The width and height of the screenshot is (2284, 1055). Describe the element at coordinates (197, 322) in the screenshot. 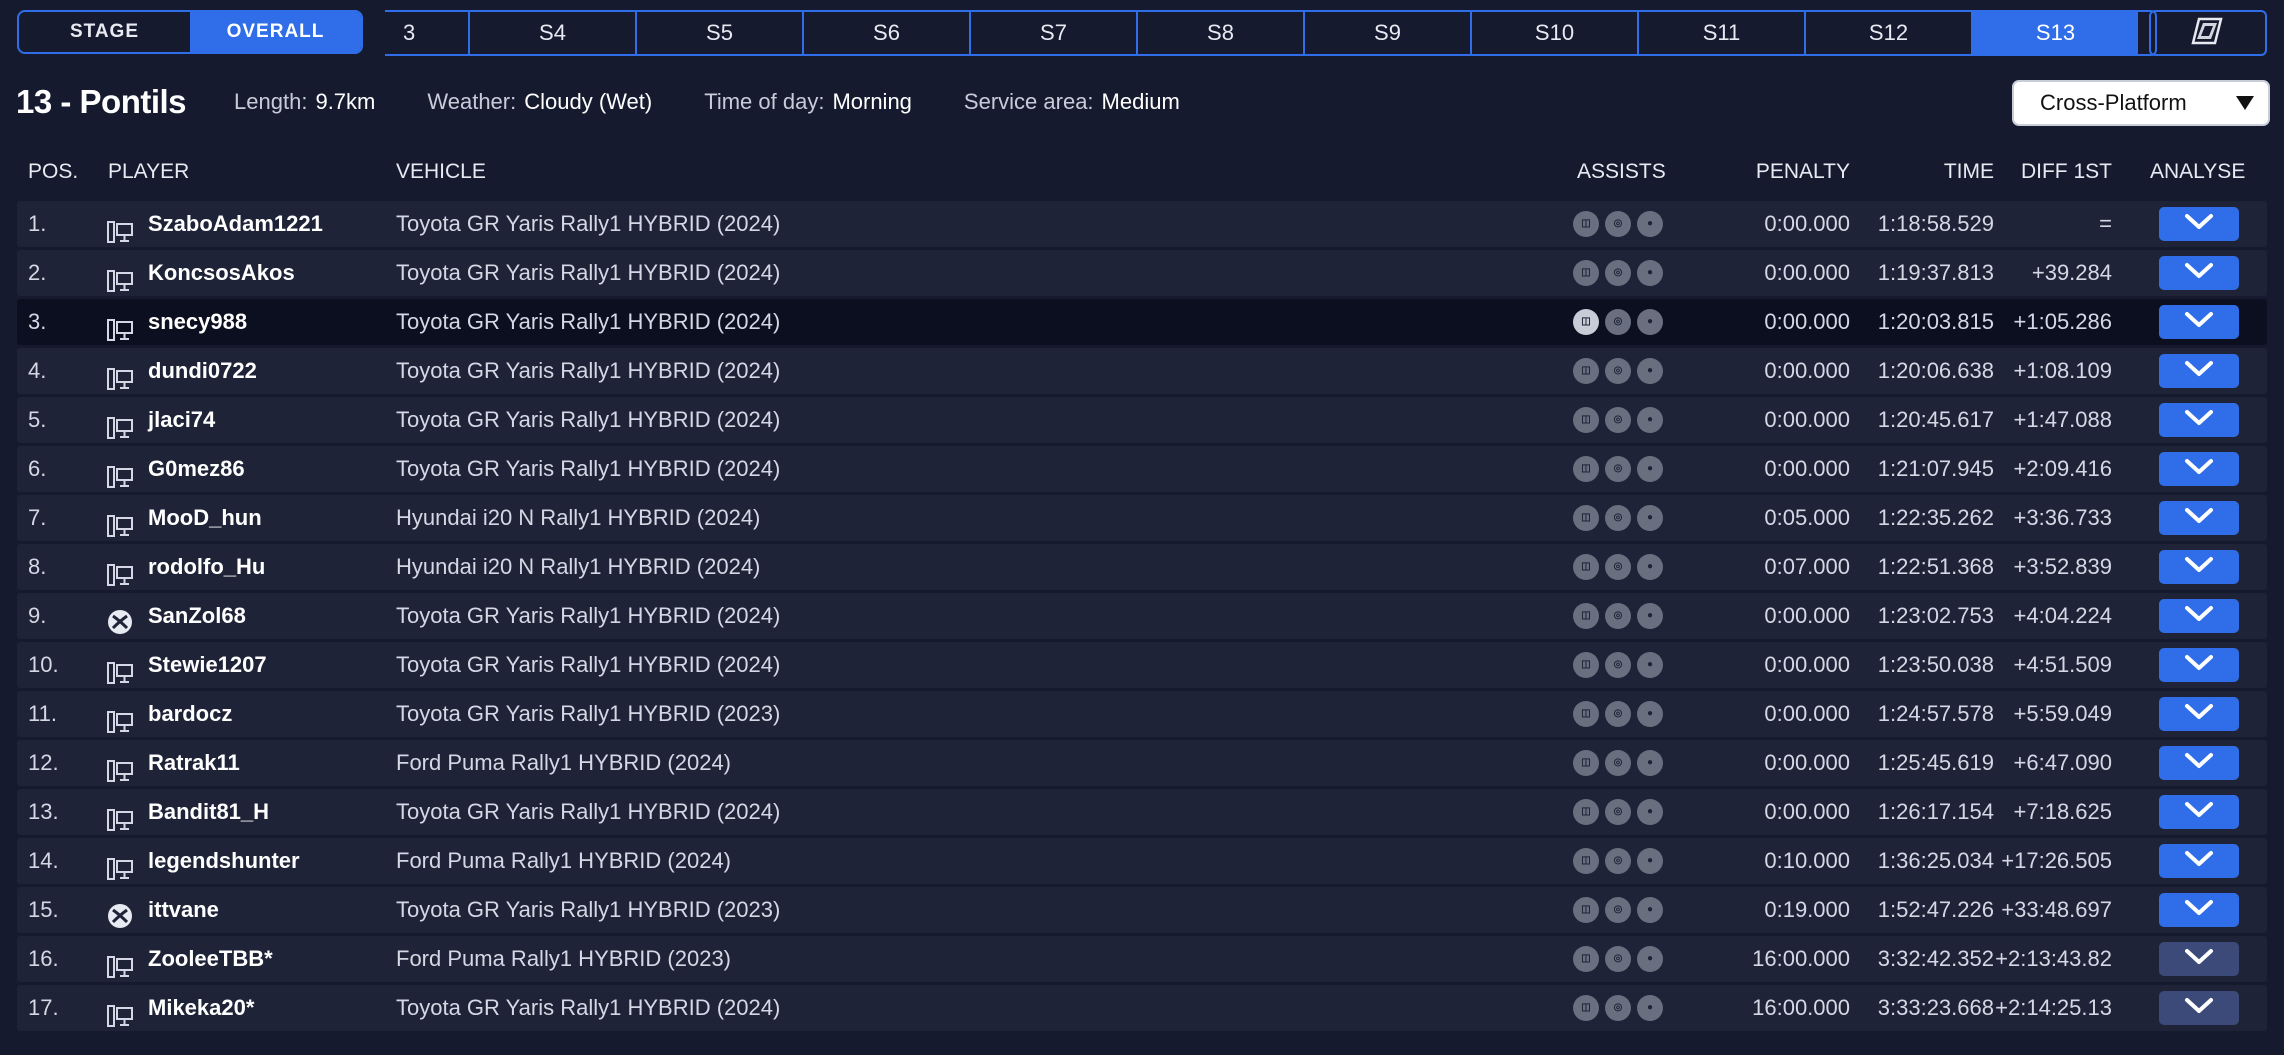

I see `row-player-name: snecy988` at that location.